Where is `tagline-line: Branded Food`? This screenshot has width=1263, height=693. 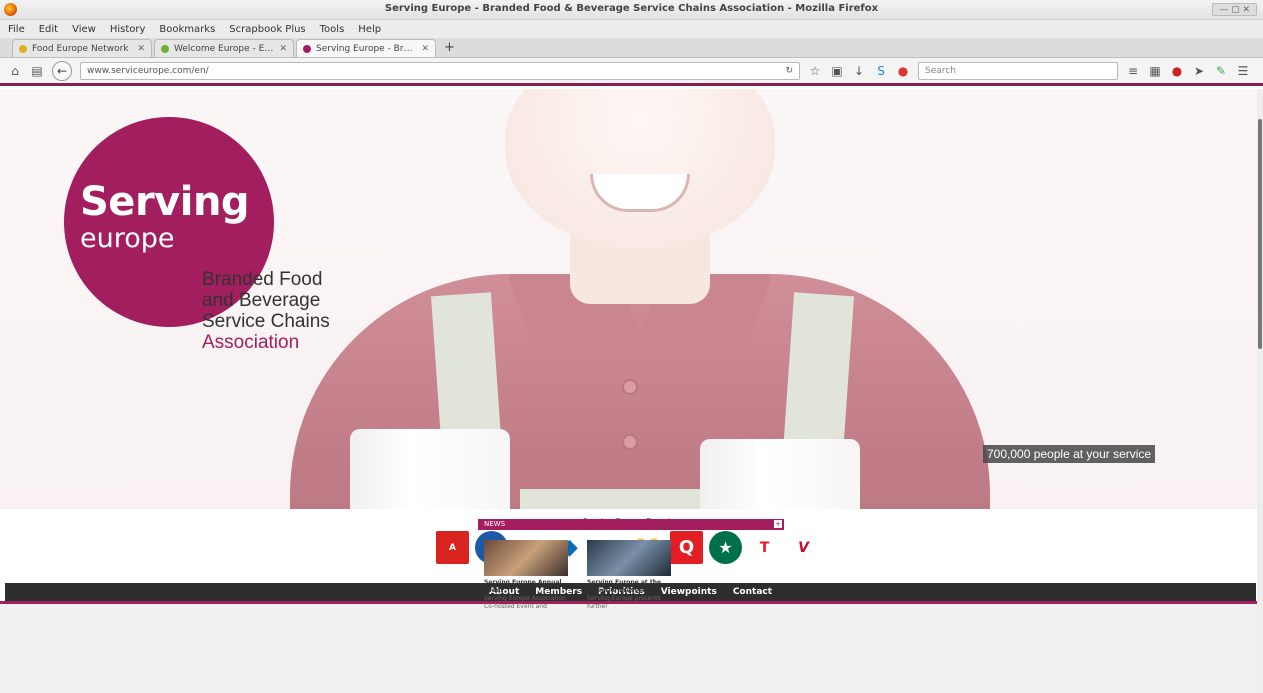 tagline-line: Branded Food is located at coordinates (262, 279).